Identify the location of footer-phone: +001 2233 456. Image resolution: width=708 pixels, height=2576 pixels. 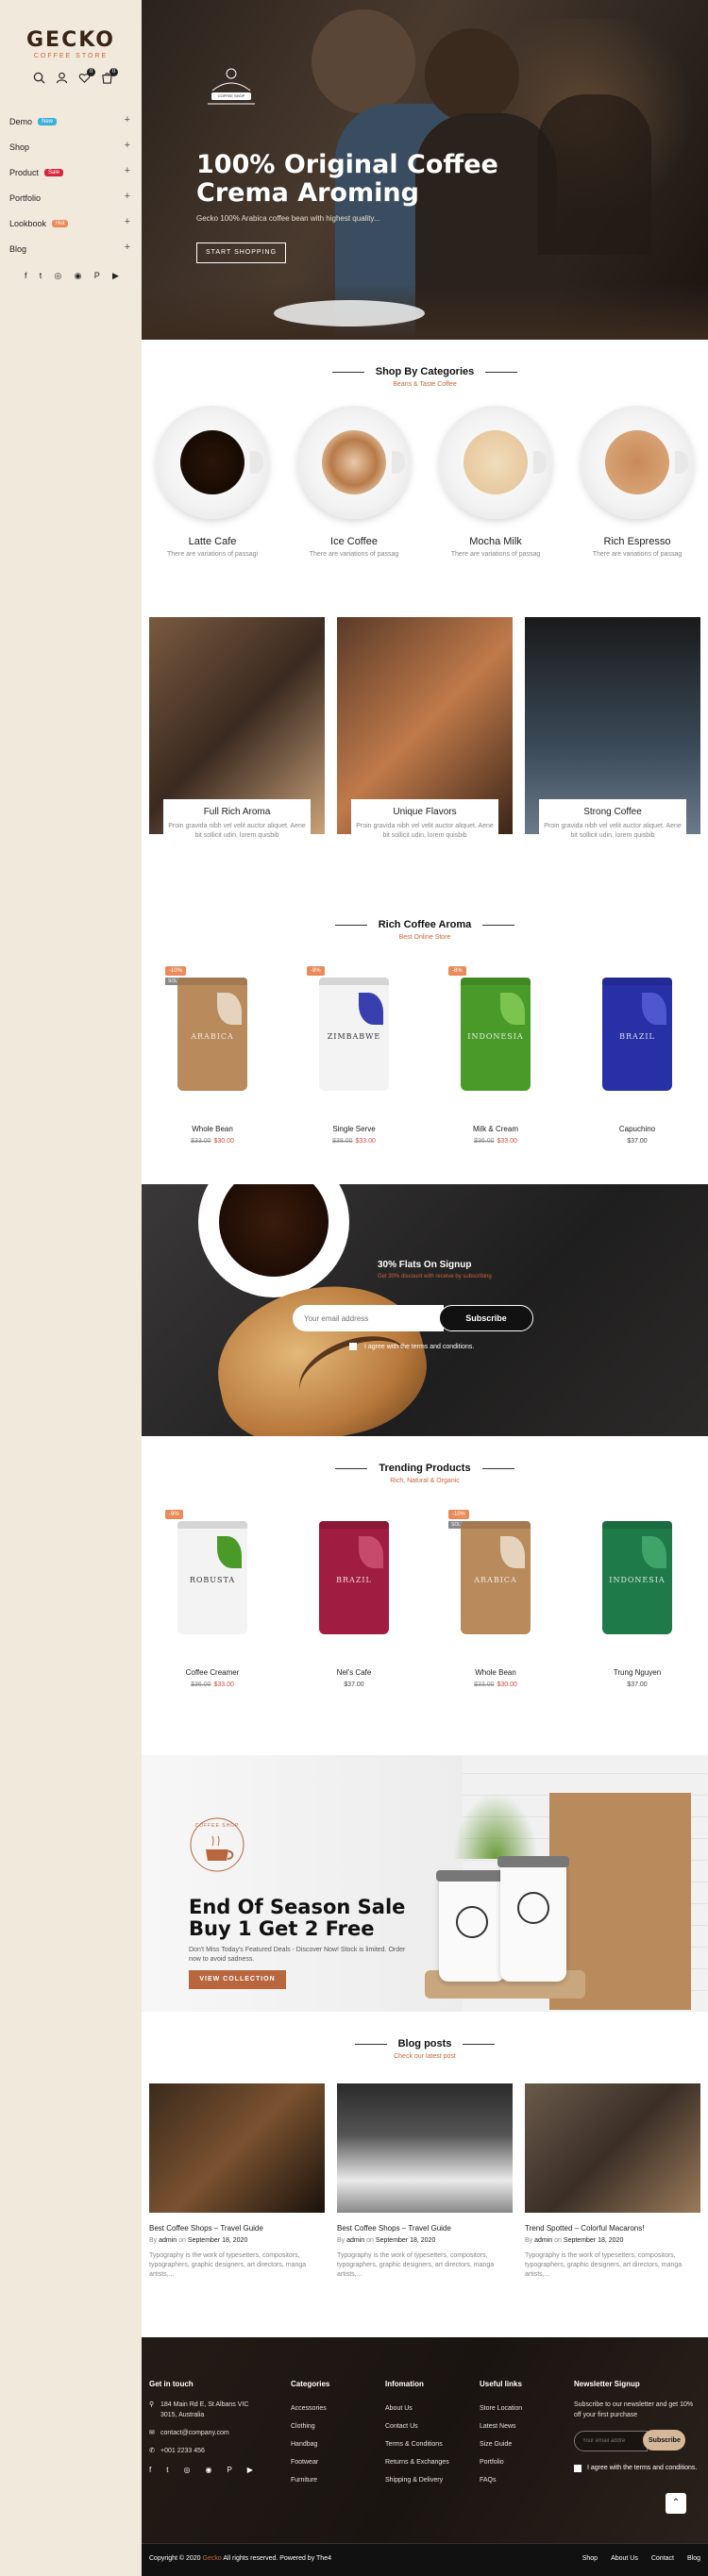
(182, 2451).